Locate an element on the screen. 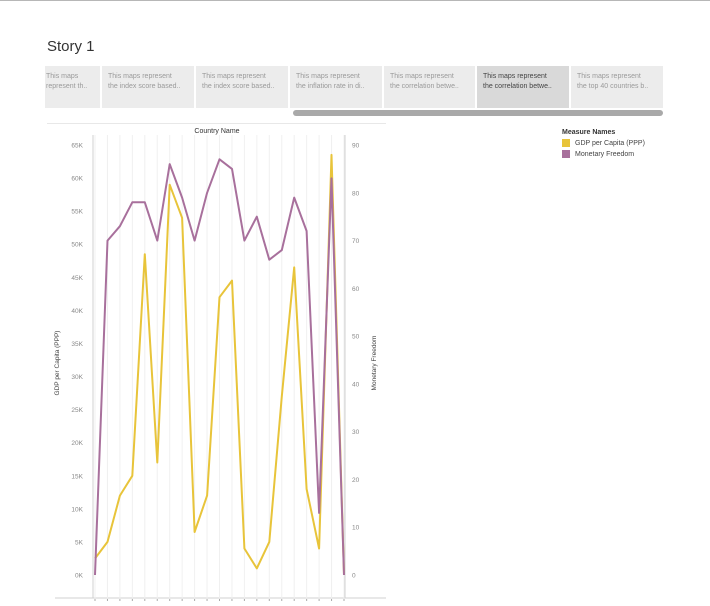 The height and width of the screenshot is (606, 710). legend-item-gdp: GDP per Capita (PPP) is located at coordinates (603, 143).